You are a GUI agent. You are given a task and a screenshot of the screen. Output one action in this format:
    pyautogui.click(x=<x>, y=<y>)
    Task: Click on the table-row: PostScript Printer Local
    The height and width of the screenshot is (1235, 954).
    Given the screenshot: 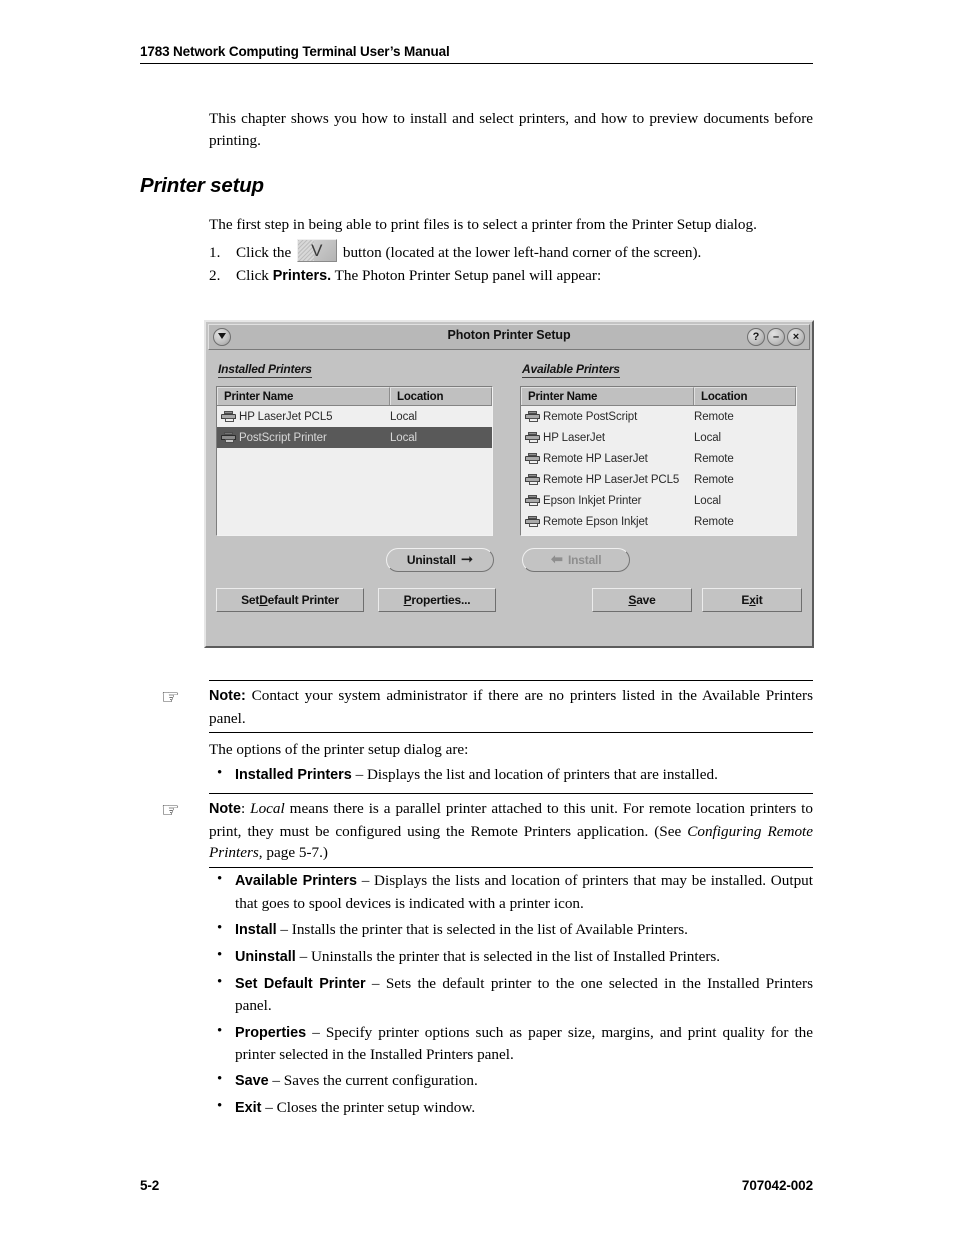 What is the action you would take?
    pyautogui.click(x=354, y=437)
    